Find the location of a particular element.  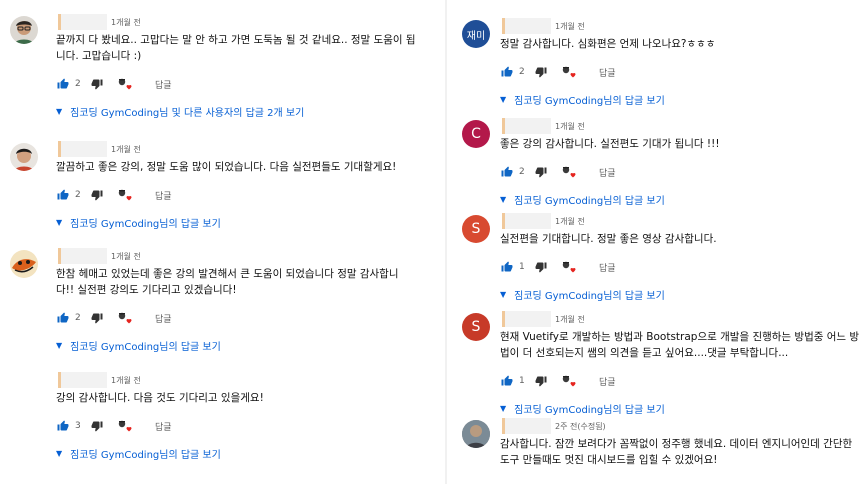

comment-time: 2주 전(수정됨) is located at coordinates (580, 426).